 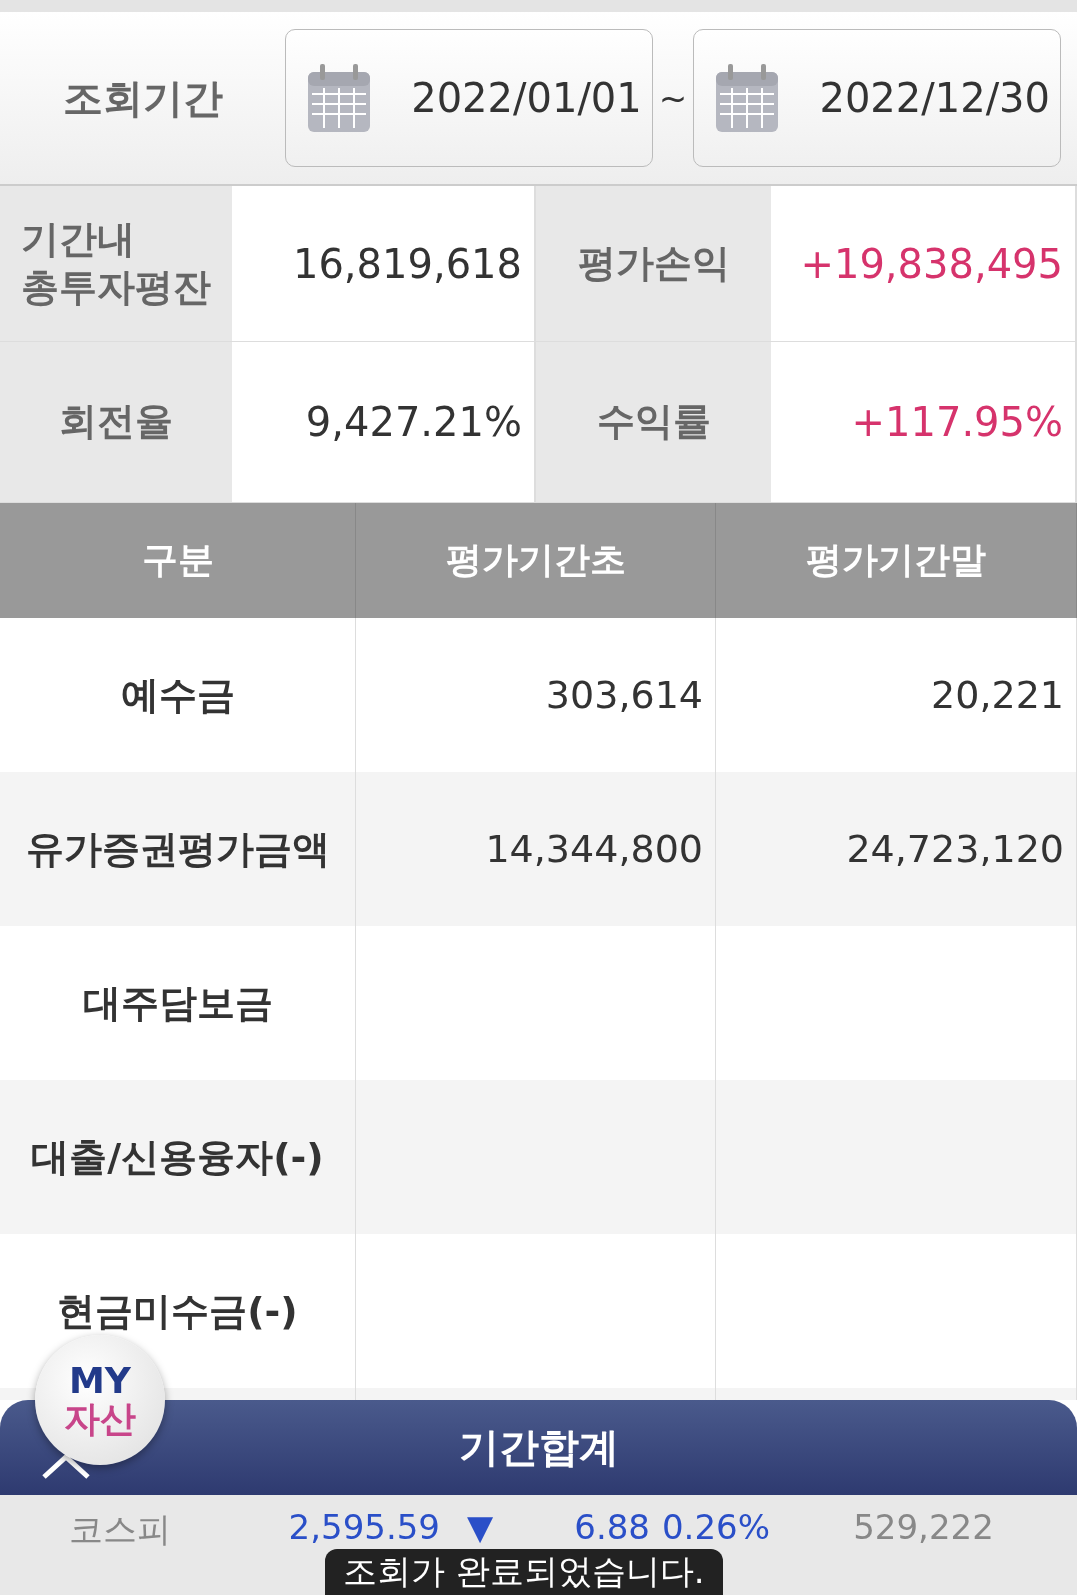 What do you see at coordinates (177, 695) in the screenshot?
I see `row-label: 예수금` at bounding box center [177, 695].